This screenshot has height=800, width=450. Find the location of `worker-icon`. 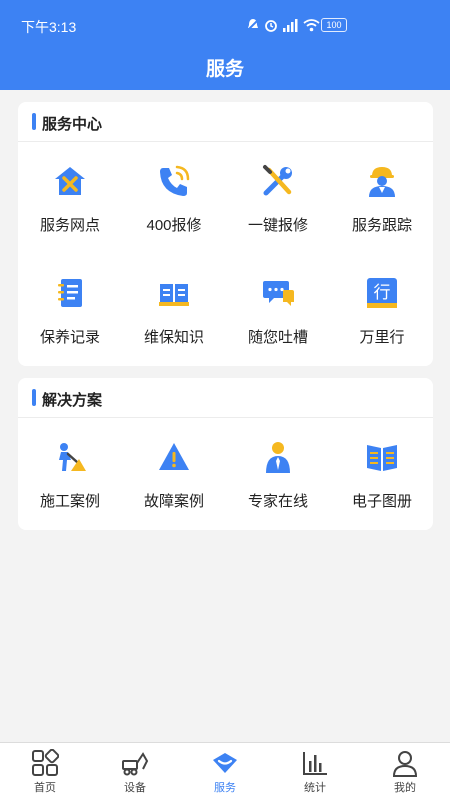

worker-icon is located at coordinates (382, 182).